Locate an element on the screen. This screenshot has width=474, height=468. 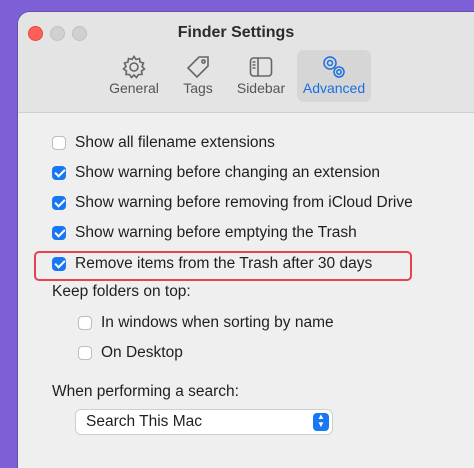
option-label: In windows when sorting by name is located at coordinates (217, 322).